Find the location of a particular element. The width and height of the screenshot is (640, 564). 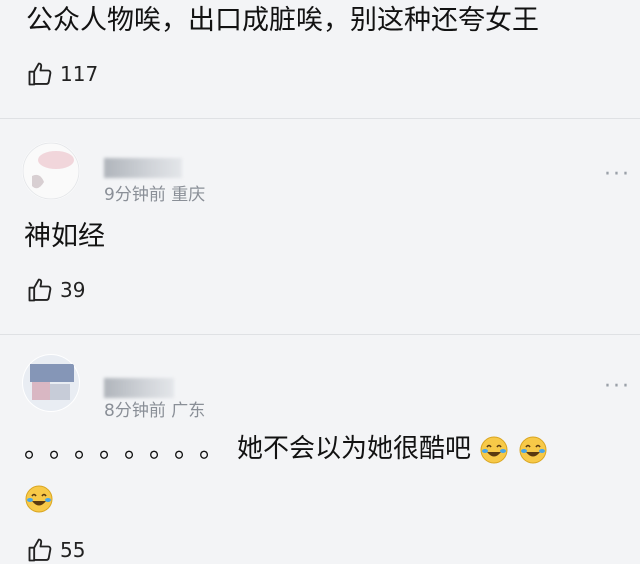

dots: 。。。。。。。。 is located at coordinates (131, 449).